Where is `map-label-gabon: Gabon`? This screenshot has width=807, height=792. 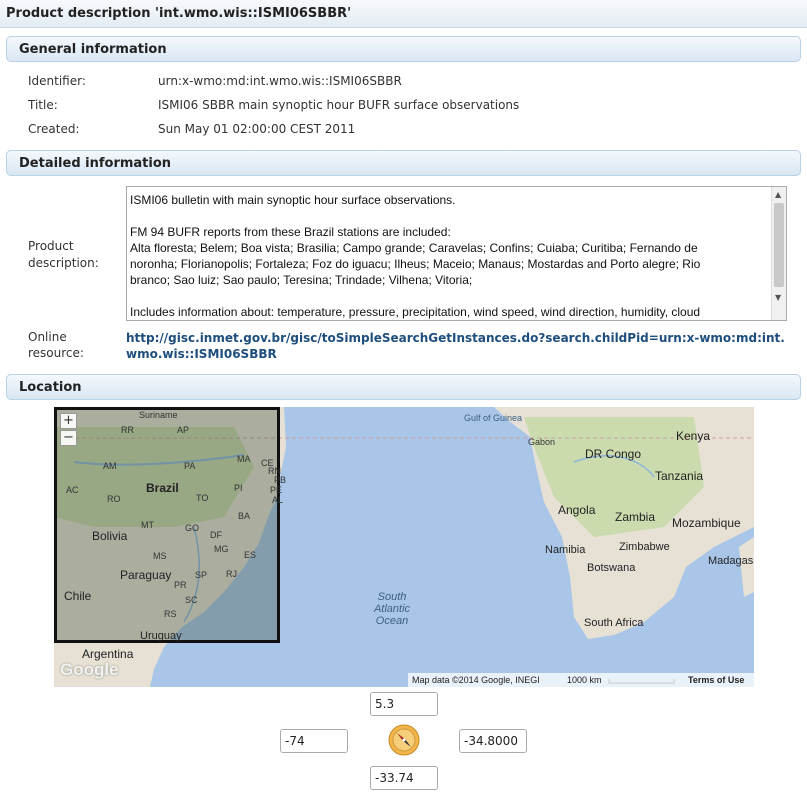
map-label-gabon: Gabon is located at coordinates (542, 442).